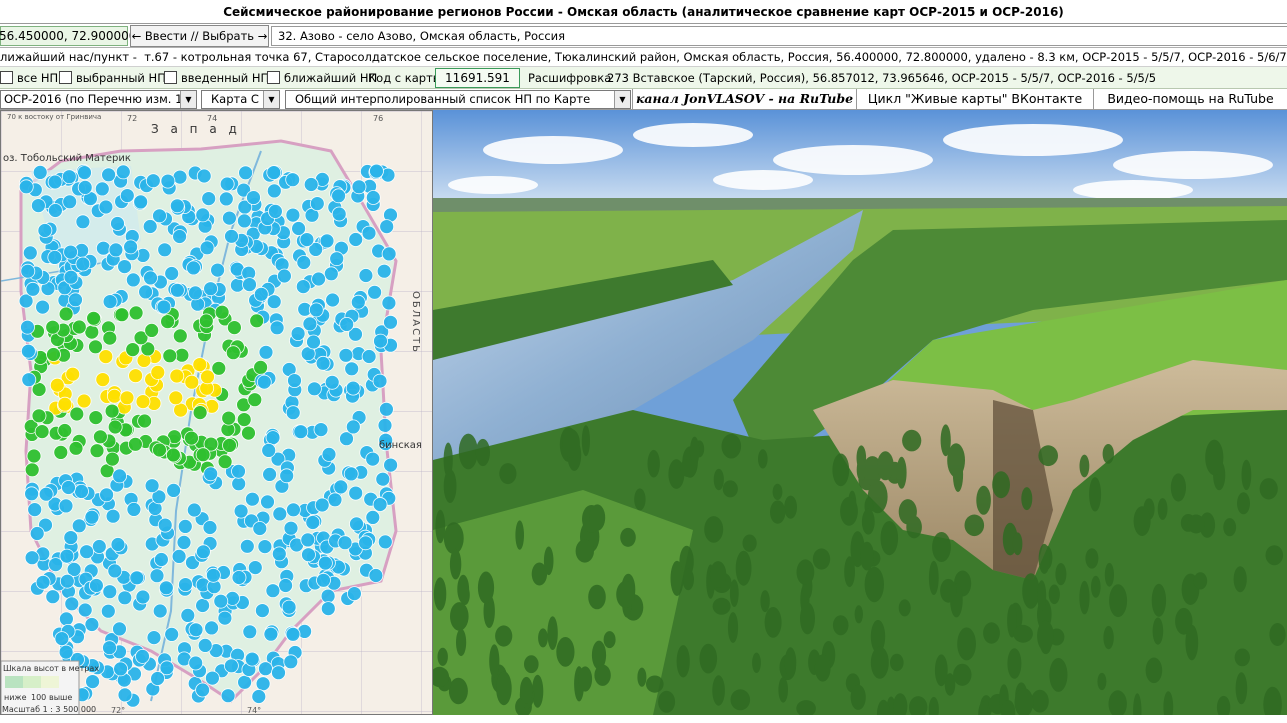  Describe the element at coordinates (216, 78) in the screenshot. I see `entered-np-checkbox: введенный НП` at that location.